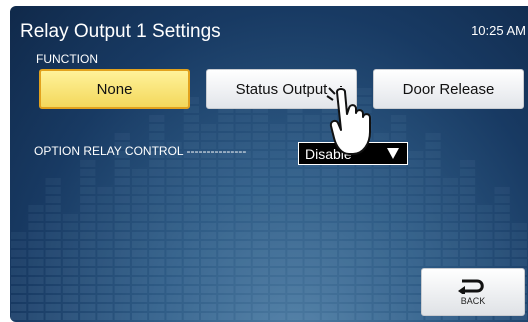 The height and width of the screenshot is (322, 528). I want to click on function-none-button: None, so click(114, 89).